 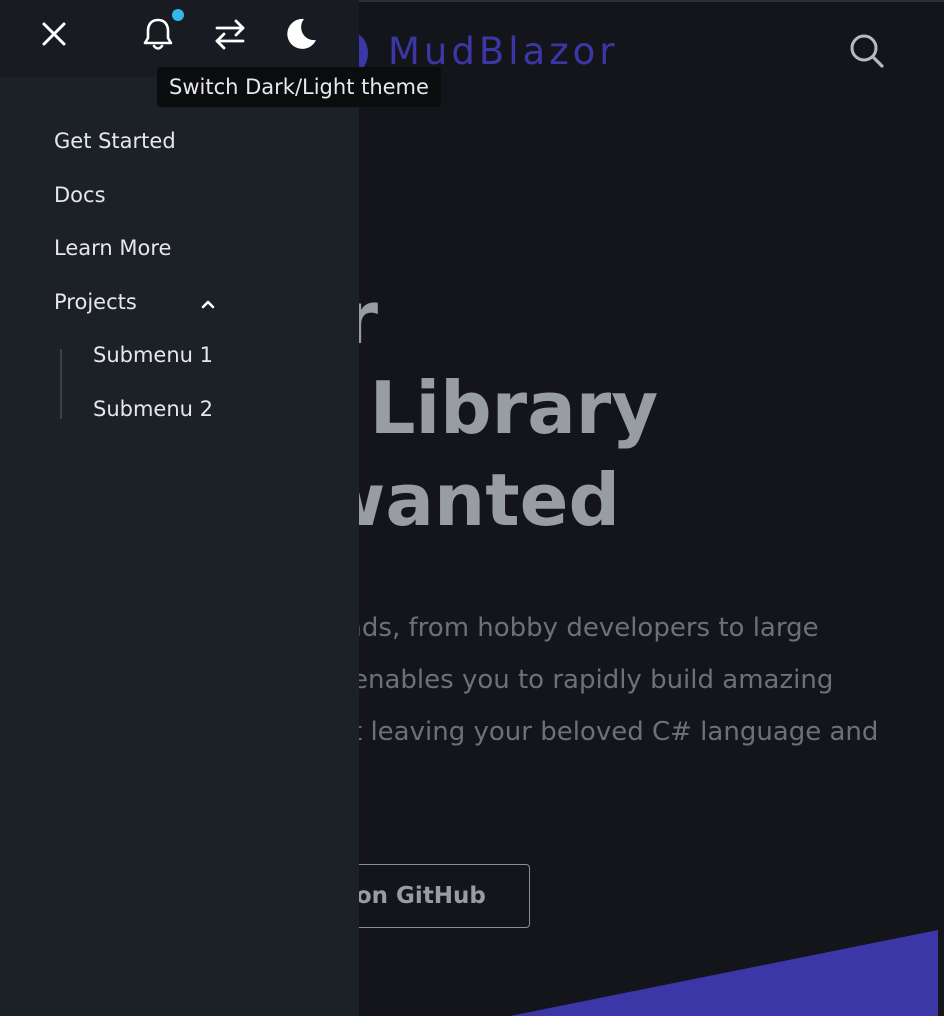 What do you see at coordinates (582, 628) in the screenshot?
I see `hero-description-line-1: ads, from hobby developers to large` at bounding box center [582, 628].